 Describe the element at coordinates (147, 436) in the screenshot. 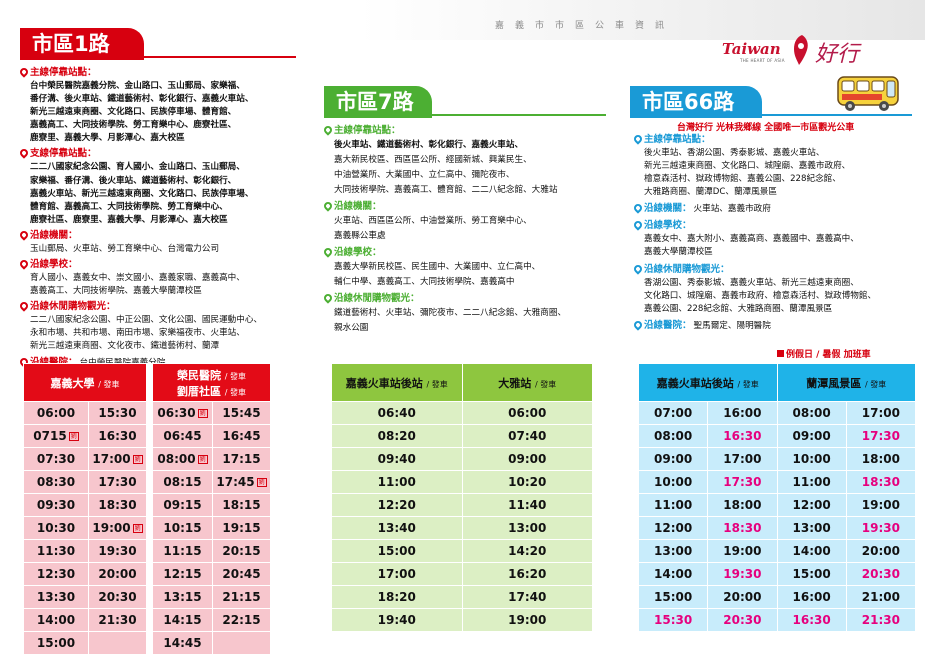

I see `table-row: 0715 劉 16:30 06:45 16:45` at that location.